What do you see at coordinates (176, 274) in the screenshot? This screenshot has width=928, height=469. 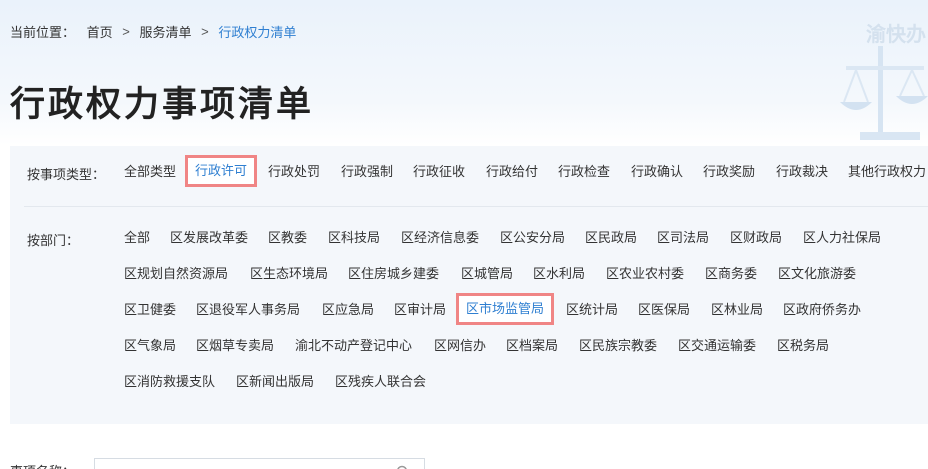 I see `dept-option: 区规划自然资源局` at bounding box center [176, 274].